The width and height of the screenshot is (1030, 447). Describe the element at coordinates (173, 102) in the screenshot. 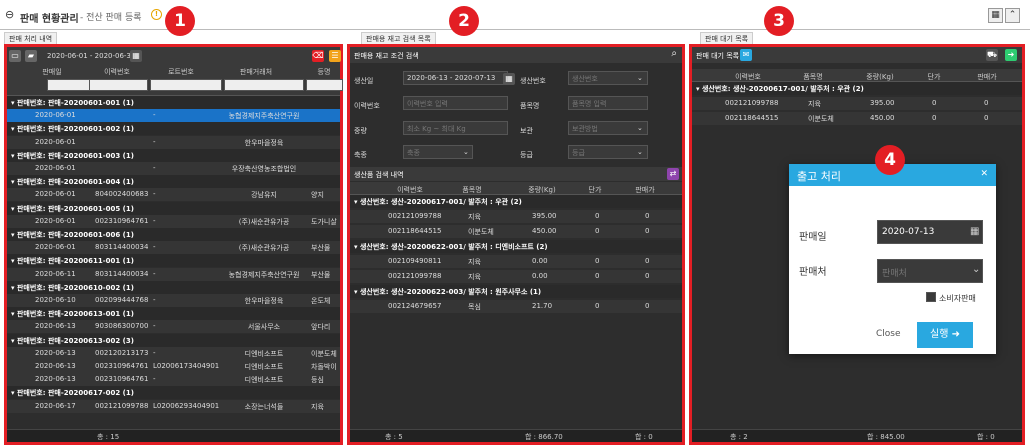

I see `group-row: ▾ 판매번호: 판매-20200601-001 (1)` at that location.